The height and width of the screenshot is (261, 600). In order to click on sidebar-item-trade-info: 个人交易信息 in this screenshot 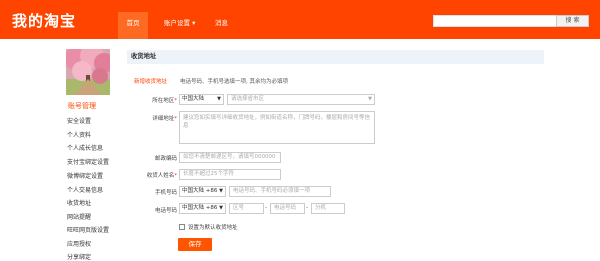, I will do `click(85, 189)`.